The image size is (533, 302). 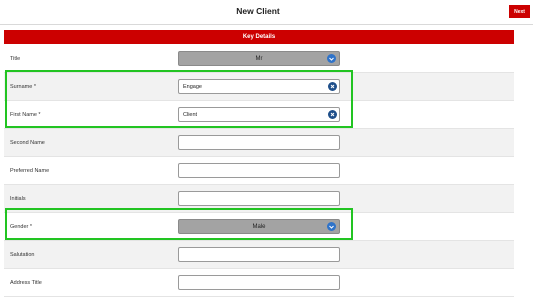 I want to click on surname-input, so click(x=259, y=86).